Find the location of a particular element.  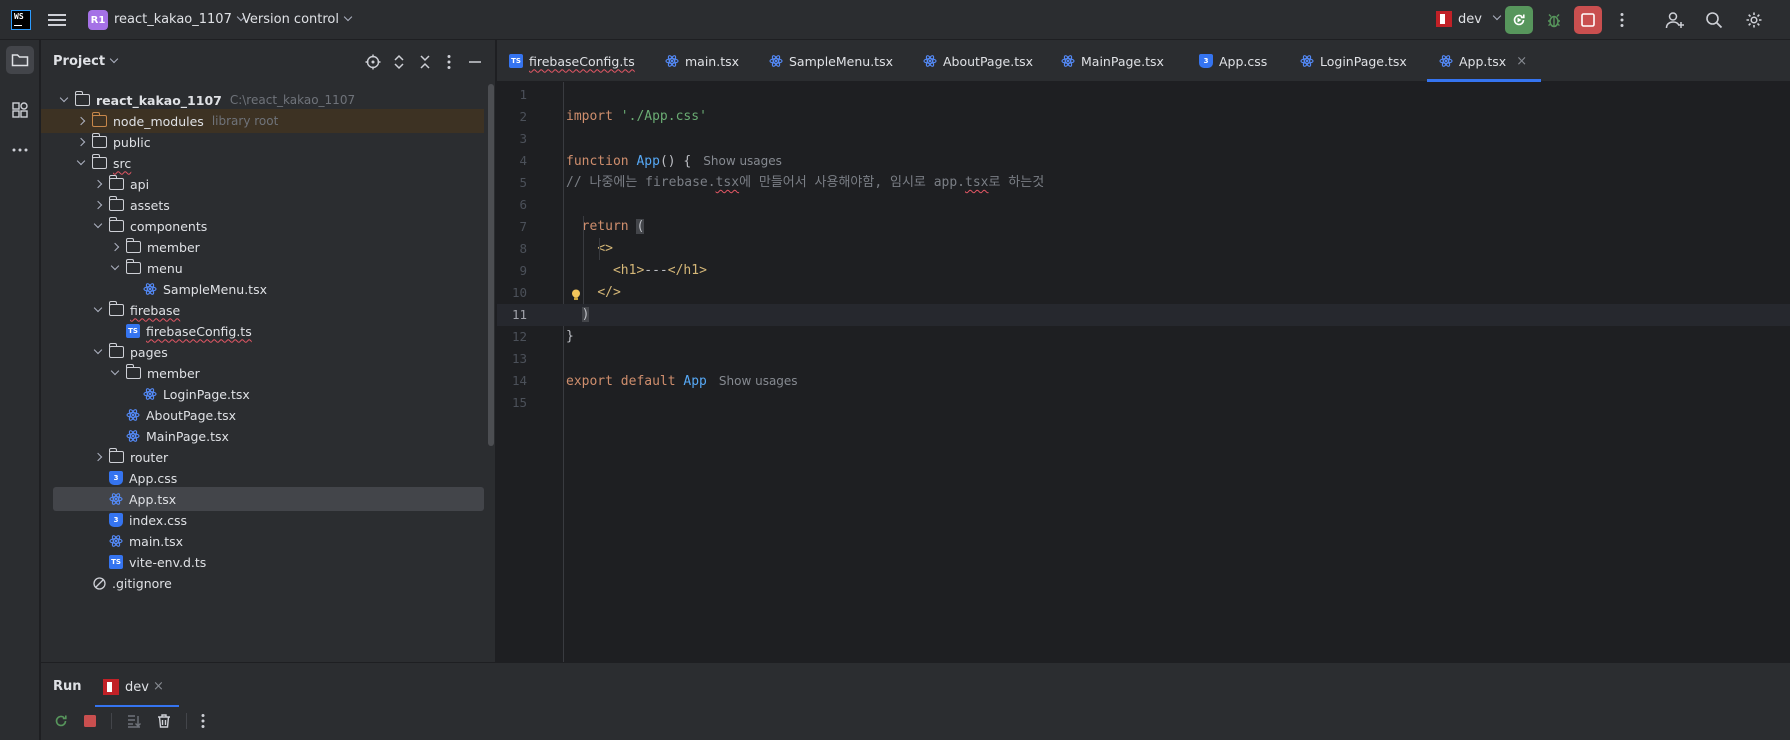

editor-tab: main.tsx is located at coordinates (702, 61).